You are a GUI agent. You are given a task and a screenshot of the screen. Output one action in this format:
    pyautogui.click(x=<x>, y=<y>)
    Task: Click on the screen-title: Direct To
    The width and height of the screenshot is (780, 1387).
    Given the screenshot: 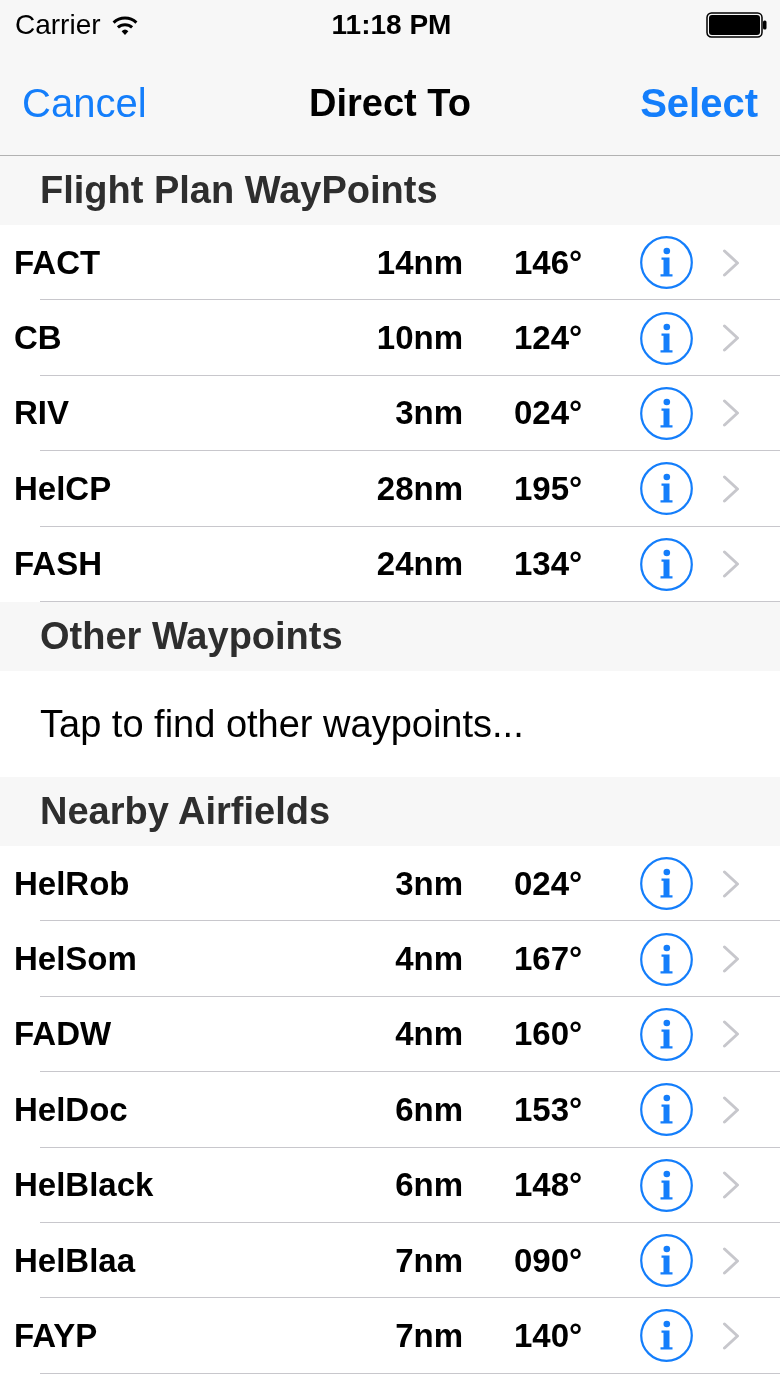 What is the action you would take?
    pyautogui.click(x=390, y=102)
    